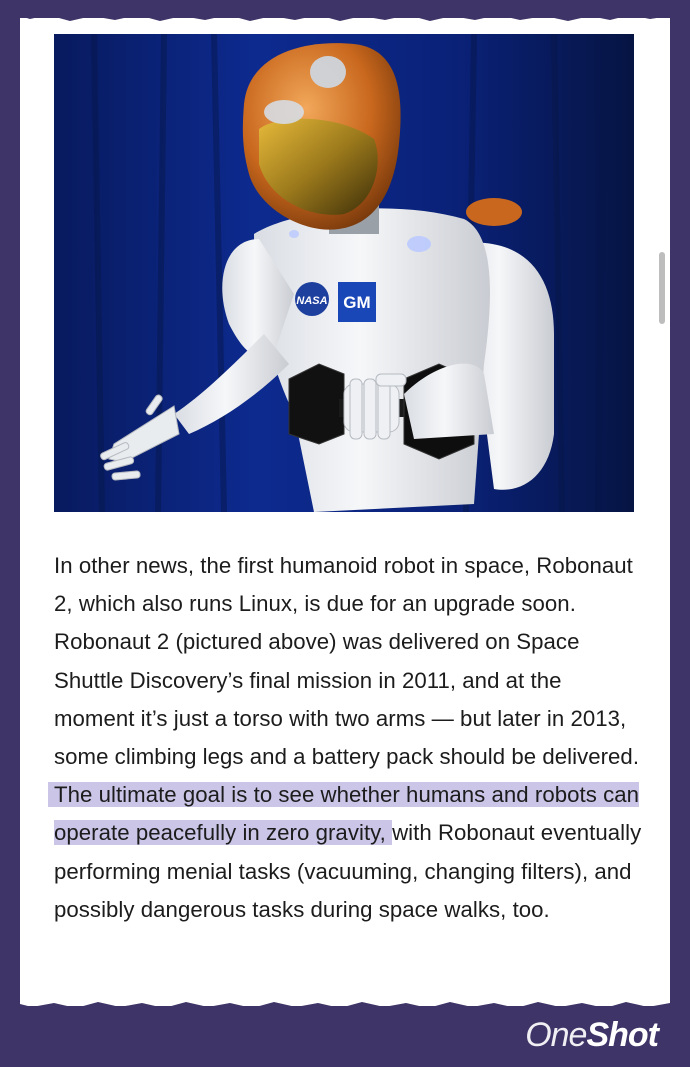 The image size is (690, 1067). Describe the element at coordinates (356, 302) in the screenshot. I see `gm-logo: GM` at that location.